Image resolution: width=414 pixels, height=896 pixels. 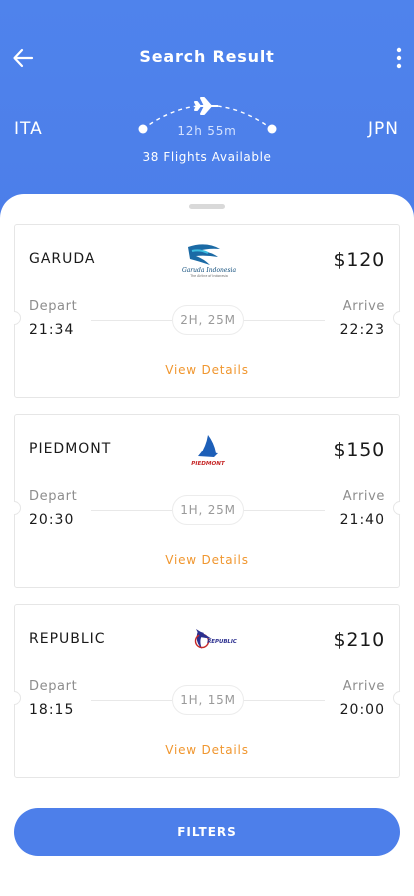 What do you see at coordinates (222, 642) in the screenshot?
I see `svg-text: REPUBLIC` at bounding box center [222, 642].